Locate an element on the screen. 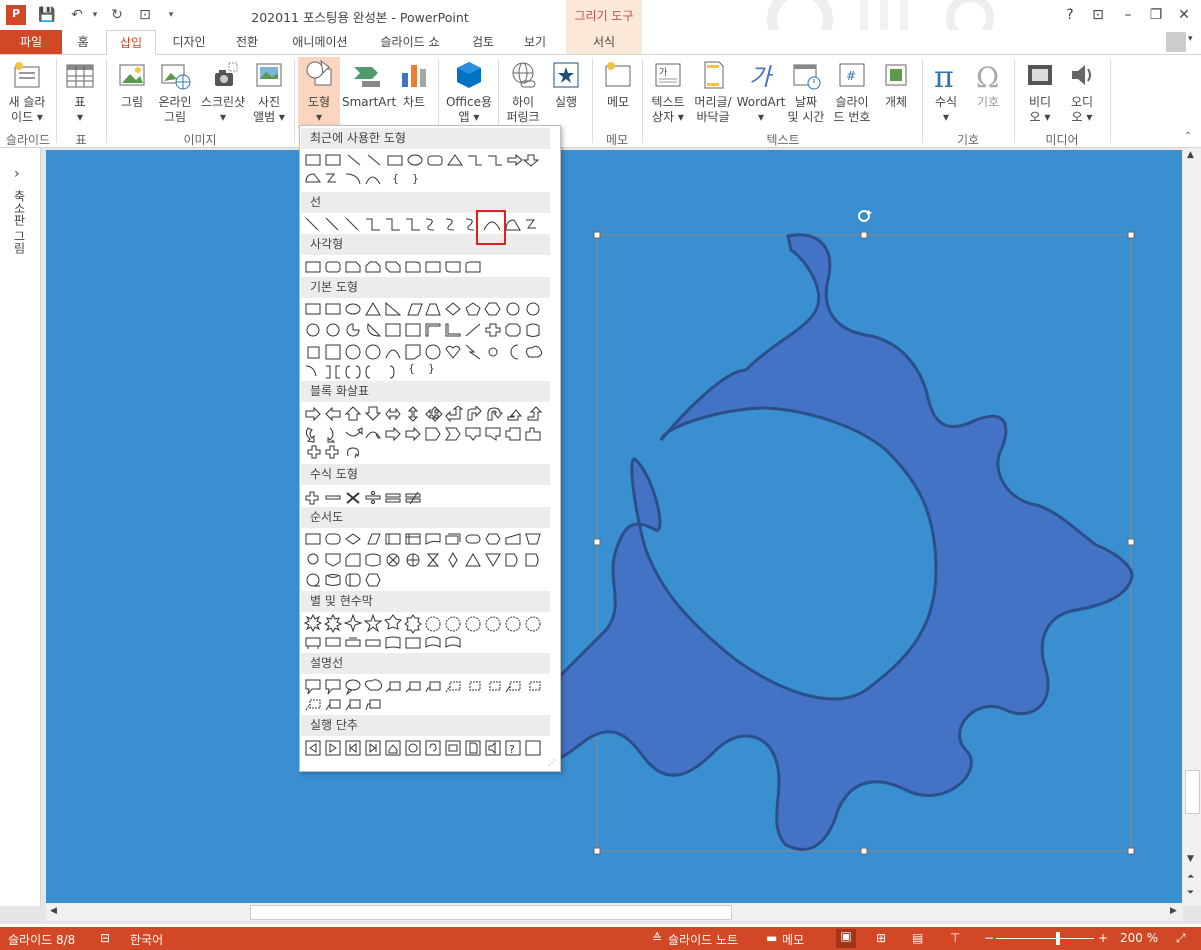  language-indicator: 한국어 is located at coordinates (146, 939).